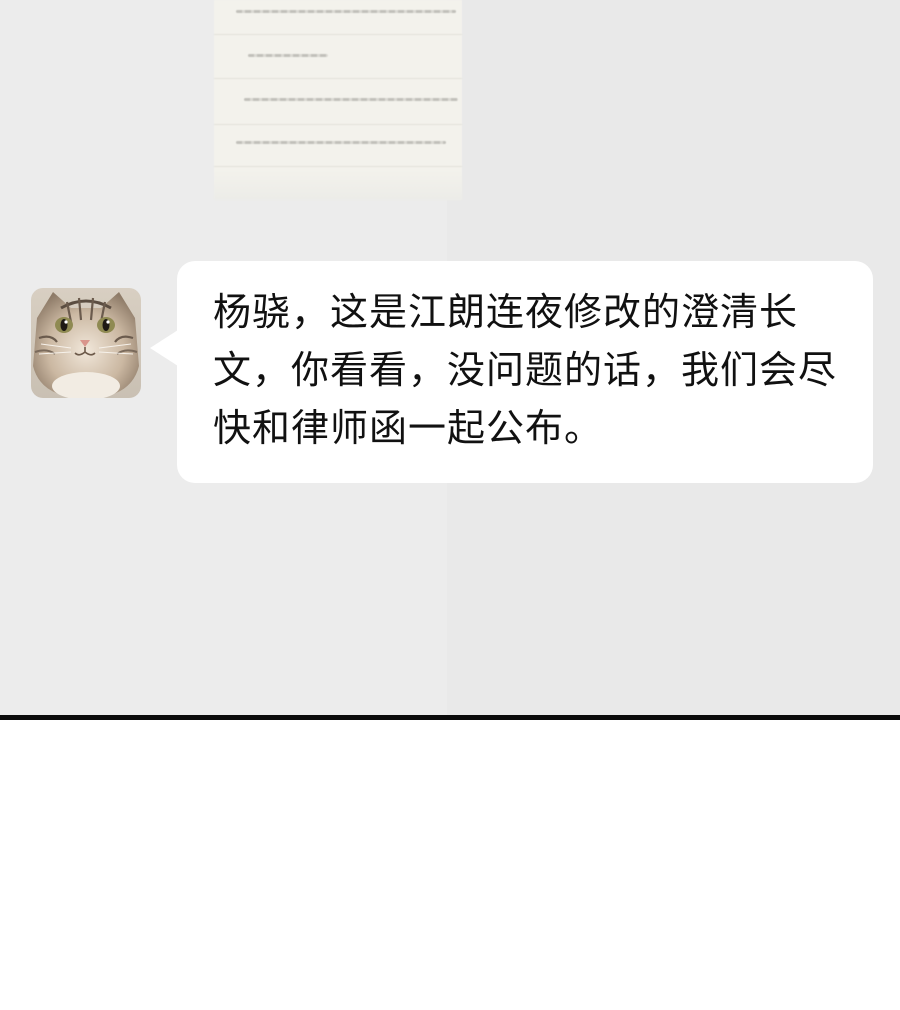 The width and height of the screenshot is (900, 1010). I want to click on message-bubble-tail, so click(164, 348).